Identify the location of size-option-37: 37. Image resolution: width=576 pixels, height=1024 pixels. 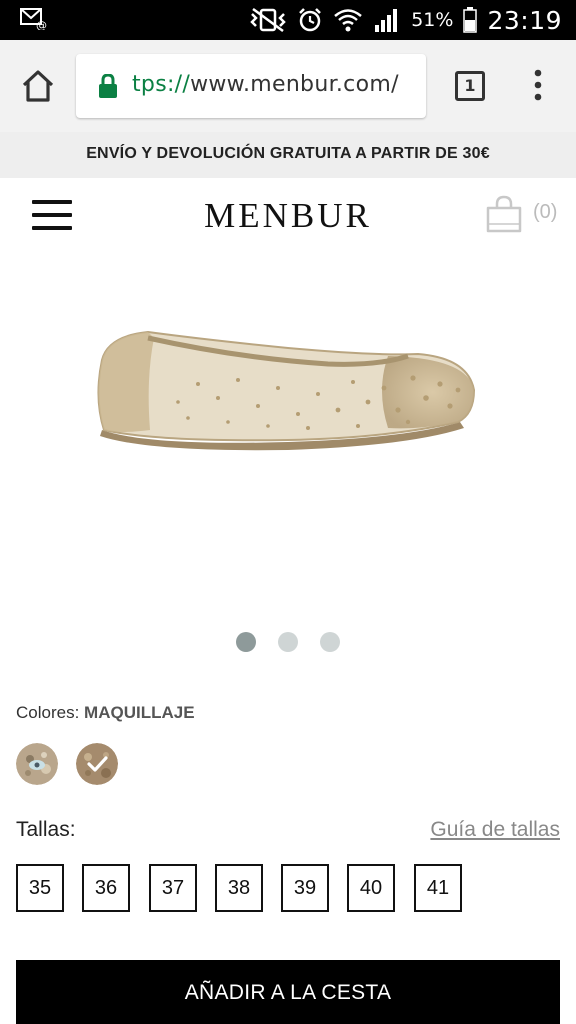
(173, 888).